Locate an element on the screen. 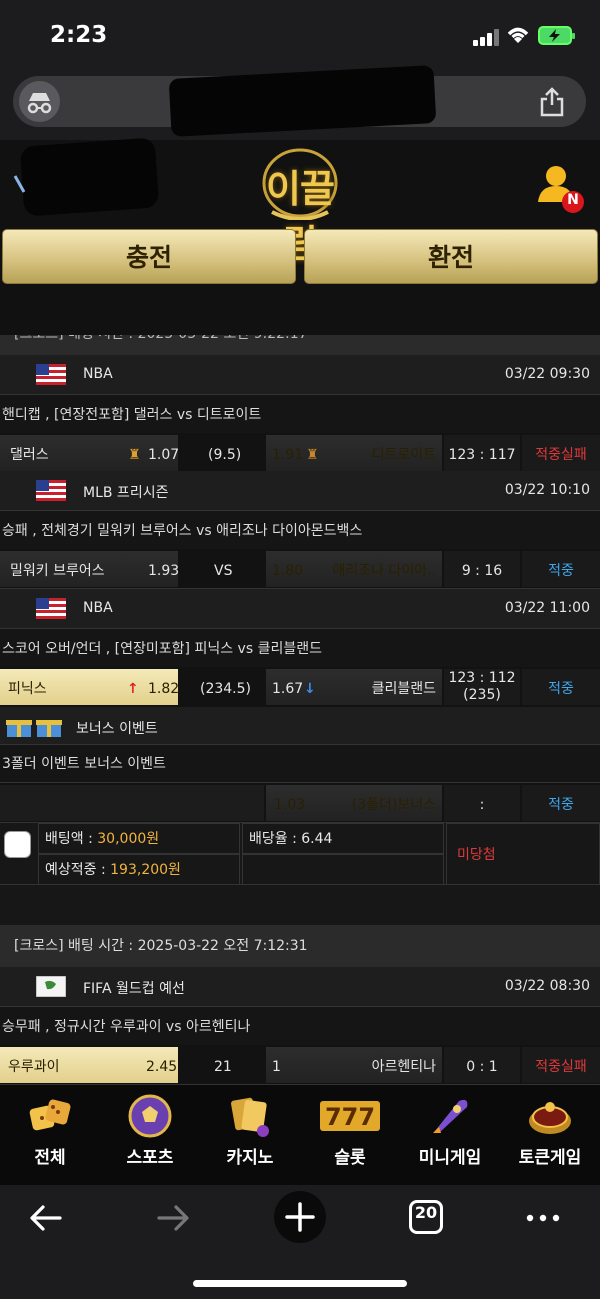 This screenshot has height=1299, width=600. home-team: 우루과이 is located at coordinates (34, 1067).